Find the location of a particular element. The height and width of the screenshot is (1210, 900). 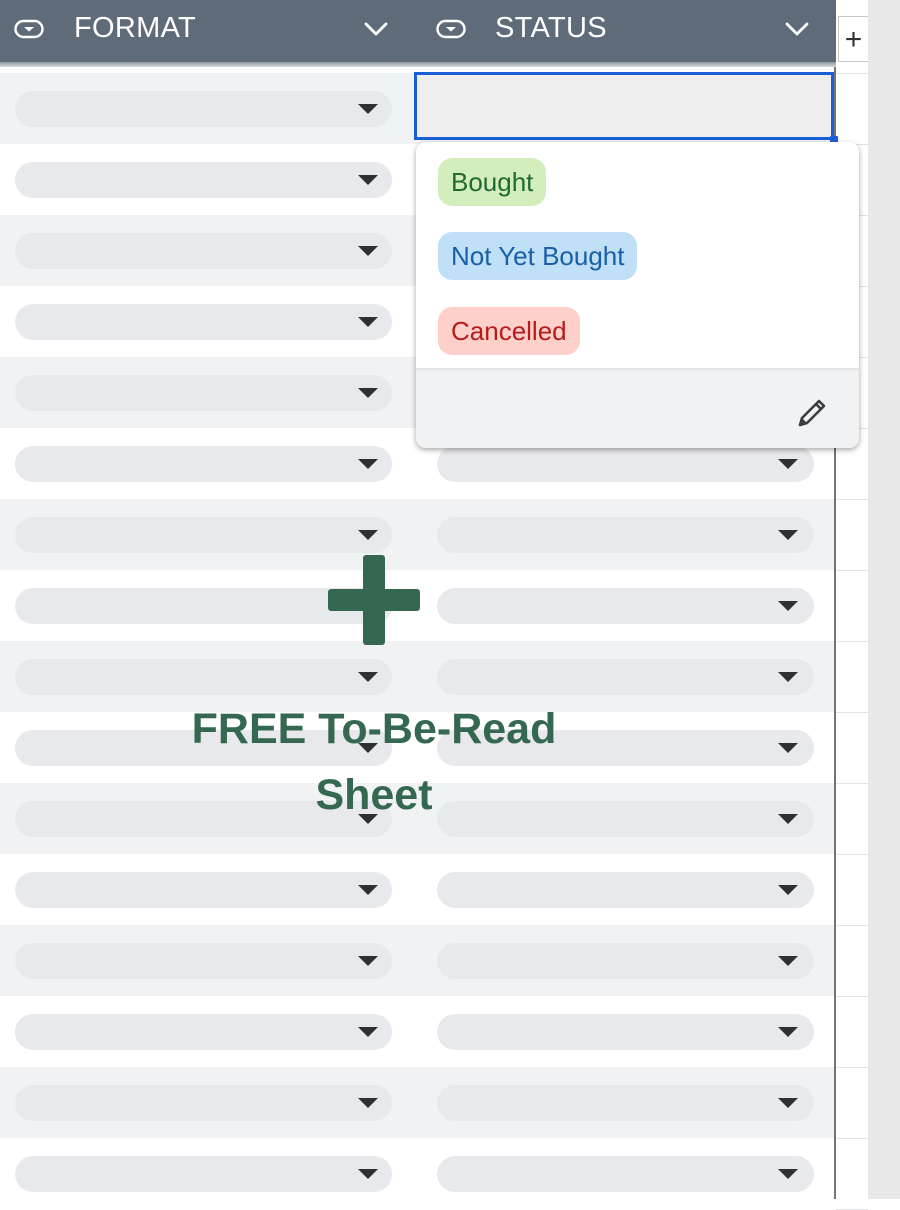

plus-icon is located at coordinates (374, 600).